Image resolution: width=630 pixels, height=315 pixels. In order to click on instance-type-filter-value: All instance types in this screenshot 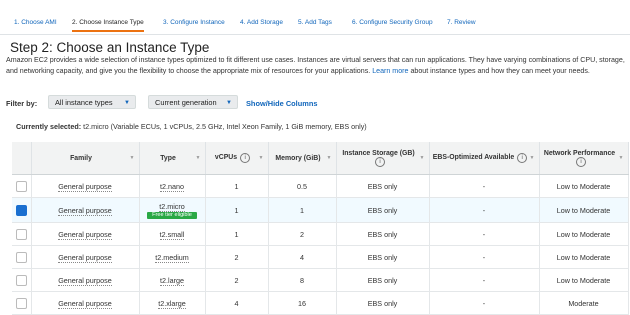, I will do `click(84, 102)`.